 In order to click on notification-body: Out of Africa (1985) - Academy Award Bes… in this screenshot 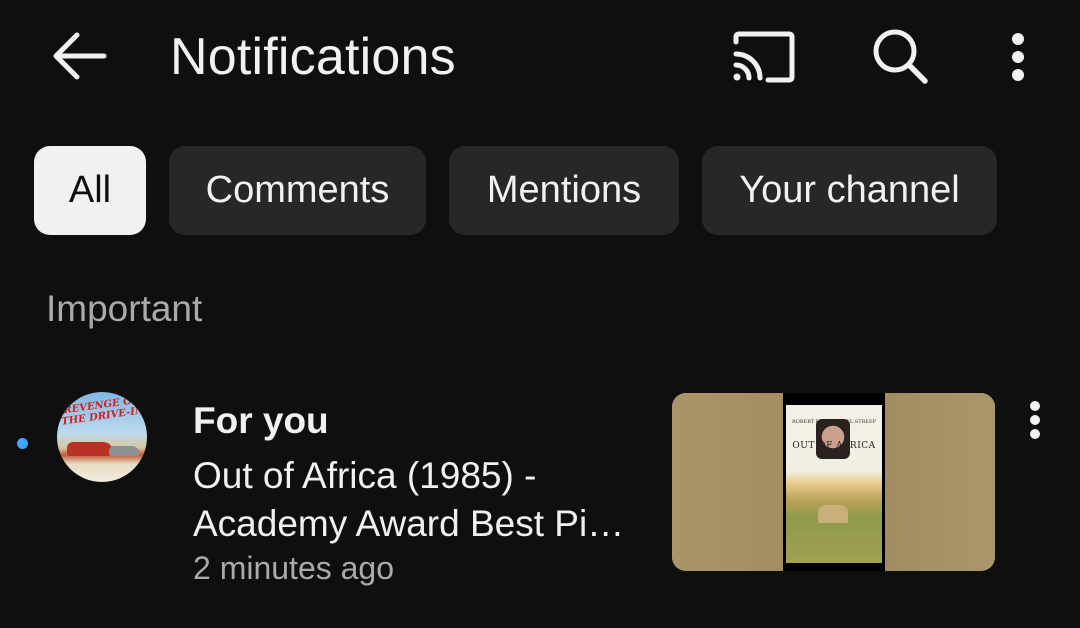, I will do `click(418, 500)`.